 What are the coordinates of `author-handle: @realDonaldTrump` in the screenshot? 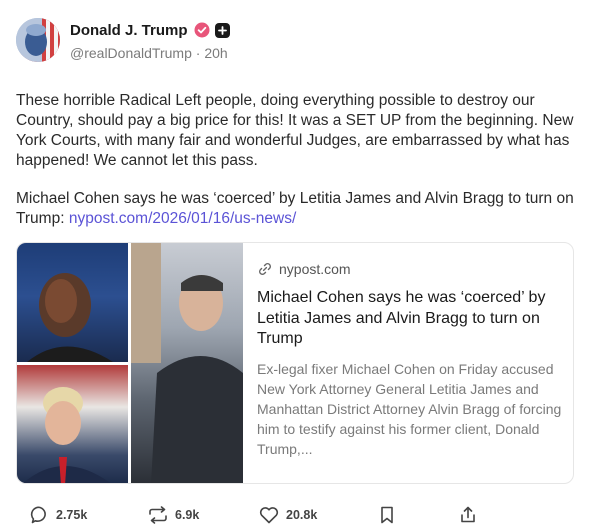 It's located at (131, 53).